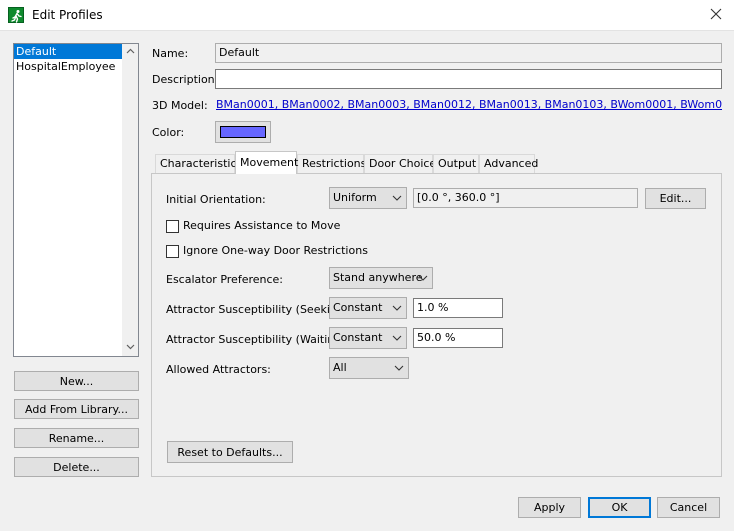 The width and height of the screenshot is (734, 531). What do you see at coordinates (358, 307) in the screenshot?
I see `seeking-combo-value: Constant` at bounding box center [358, 307].